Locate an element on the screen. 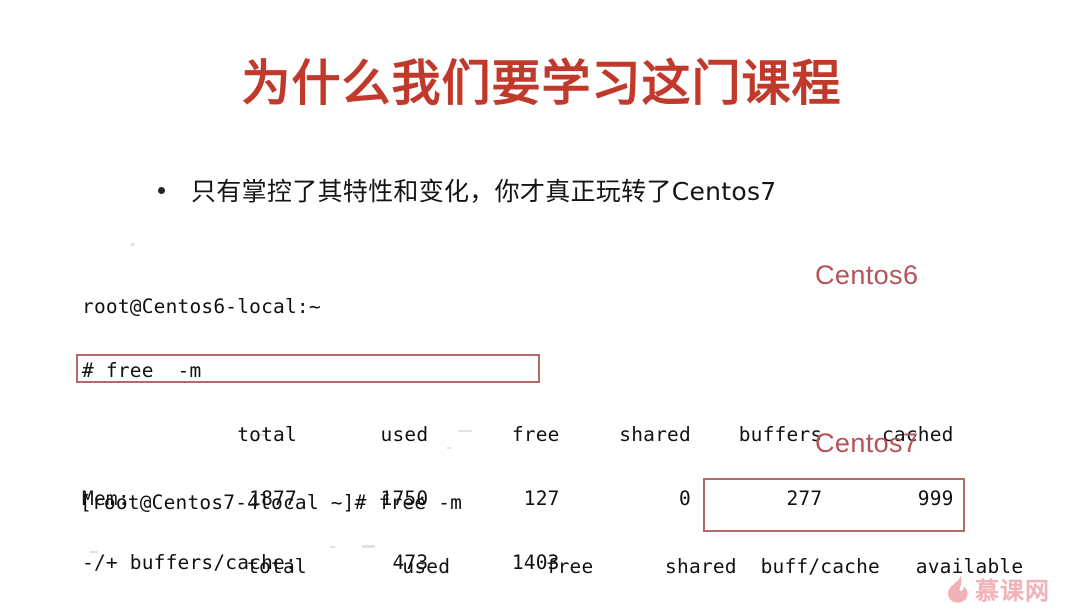  flame-icon is located at coordinates (958, 589).